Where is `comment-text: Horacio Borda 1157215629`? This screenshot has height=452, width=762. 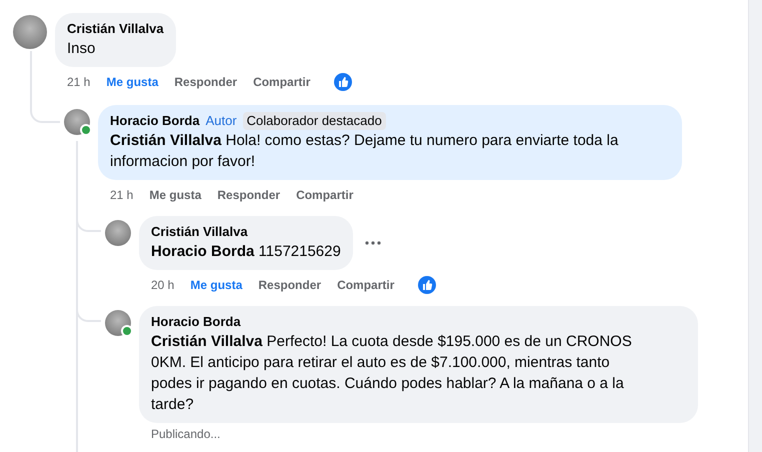 comment-text: Horacio Borda 1157215629 is located at coordinates (246, 252).